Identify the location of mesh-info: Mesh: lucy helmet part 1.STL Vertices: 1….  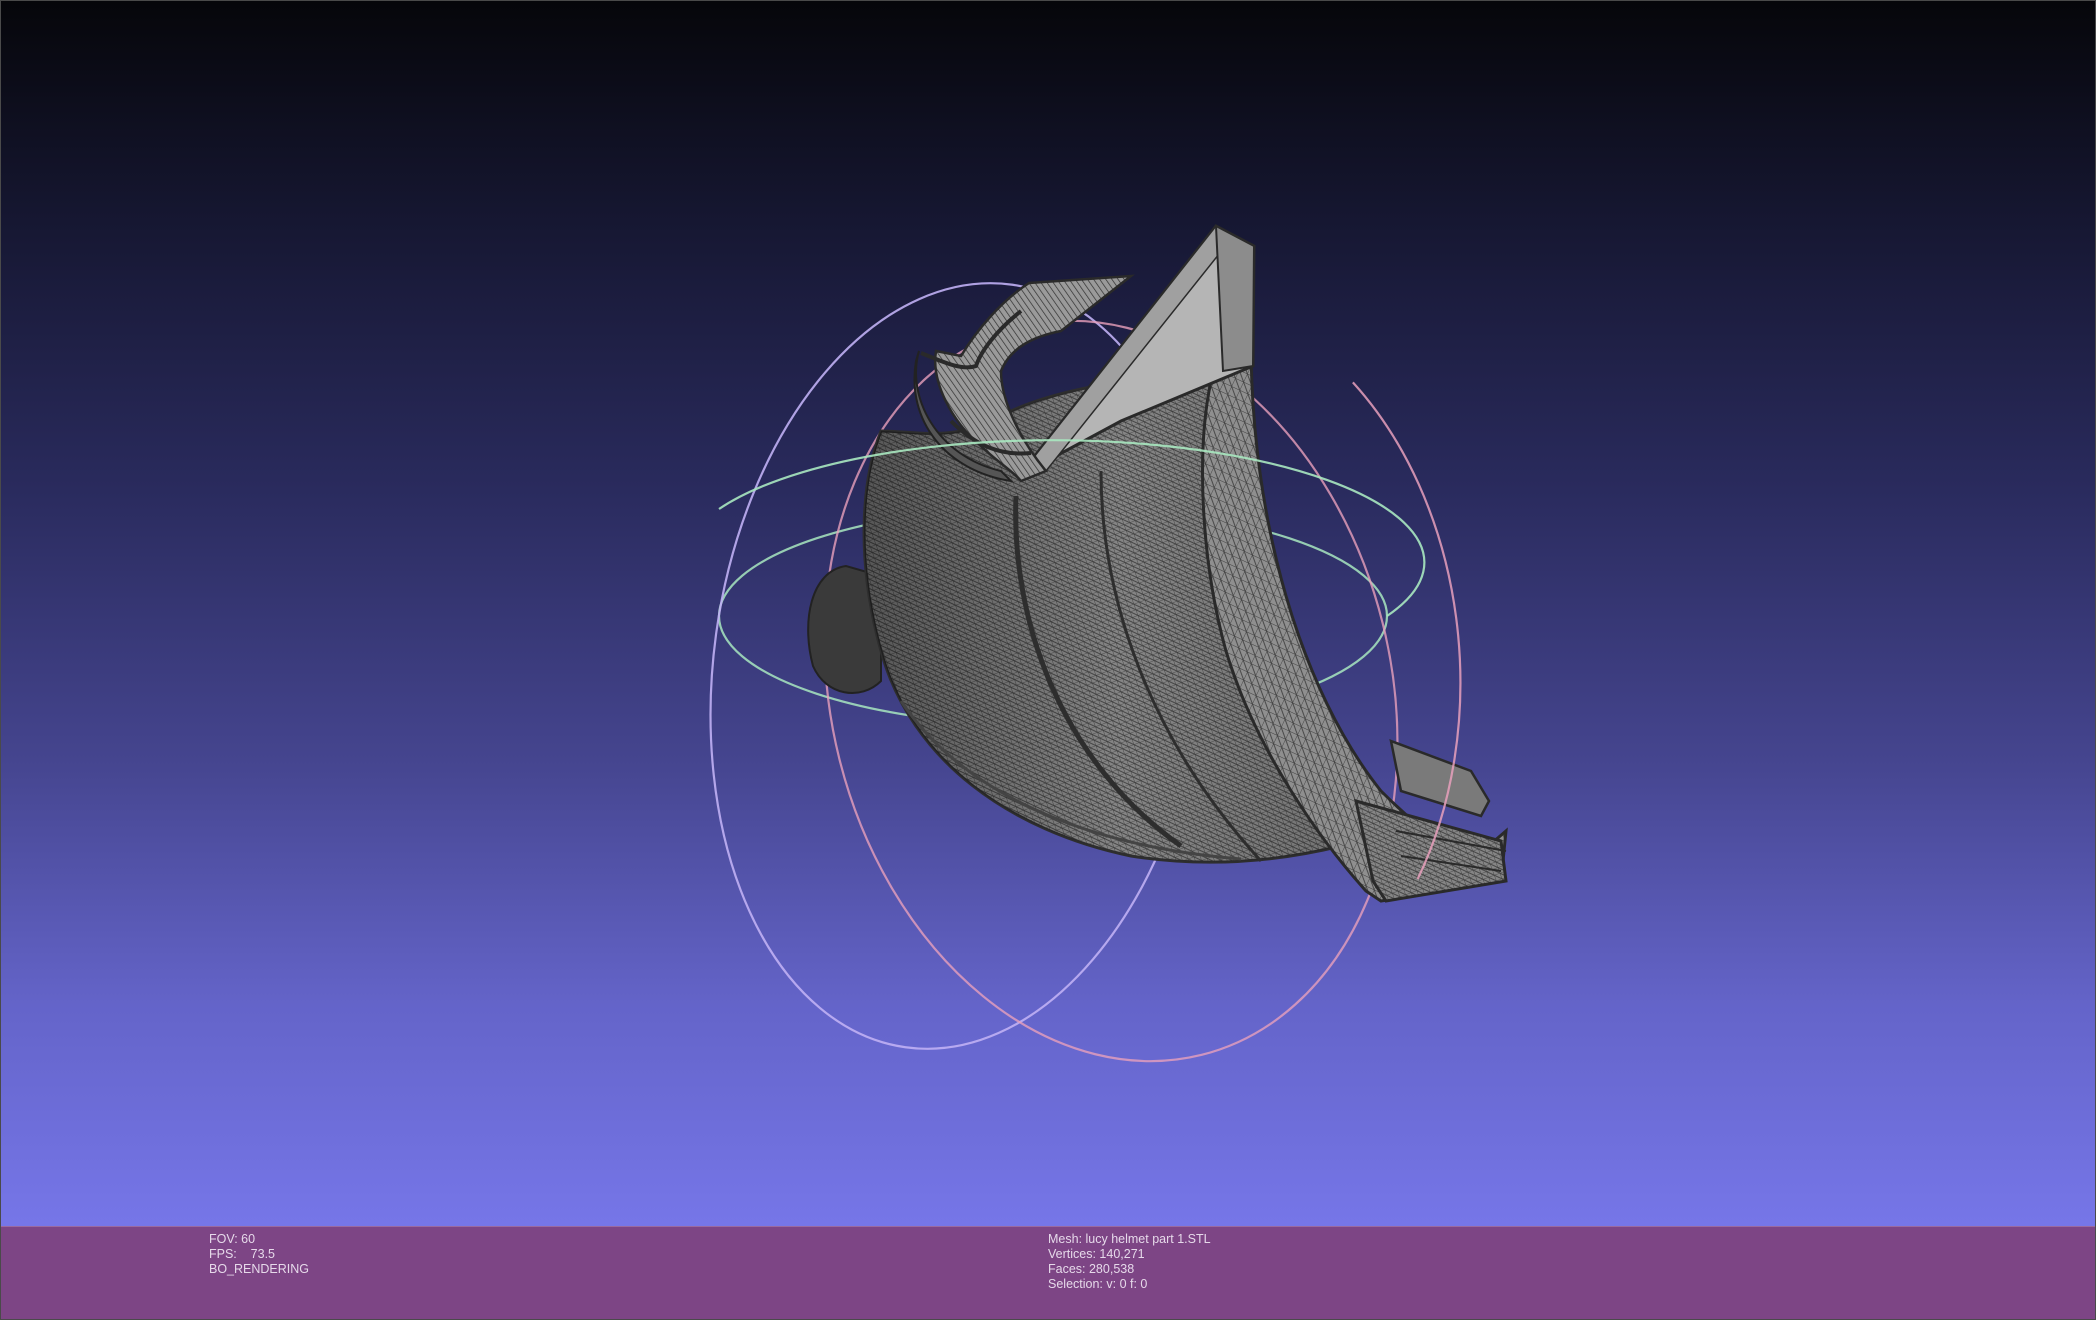
(1129, 1262).